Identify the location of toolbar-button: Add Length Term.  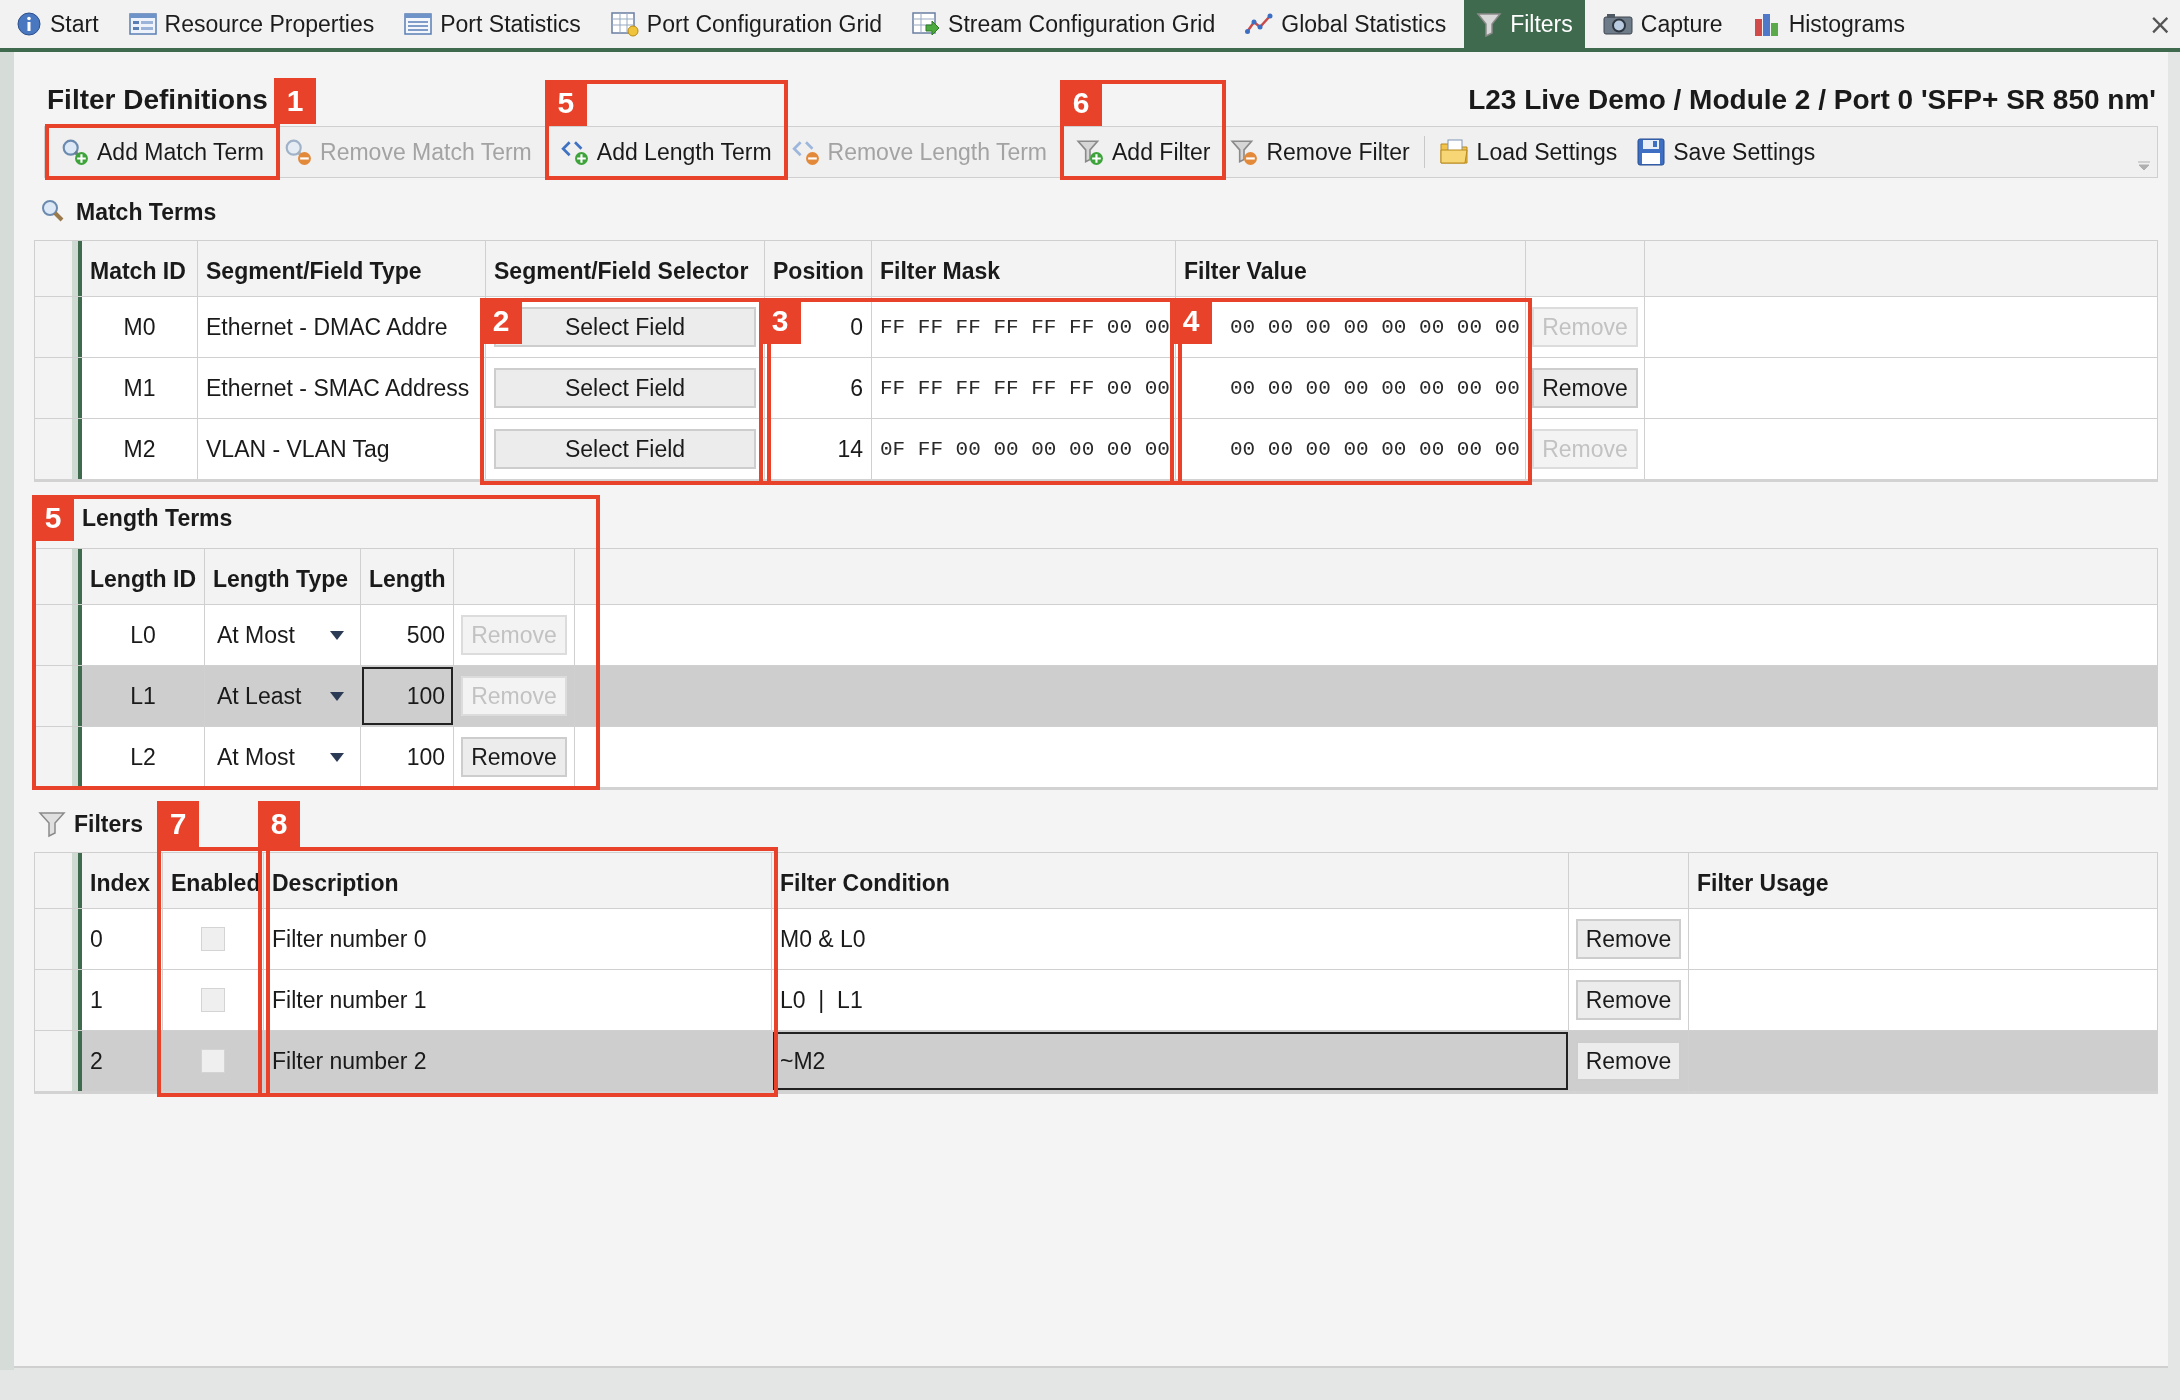
(666, 152).